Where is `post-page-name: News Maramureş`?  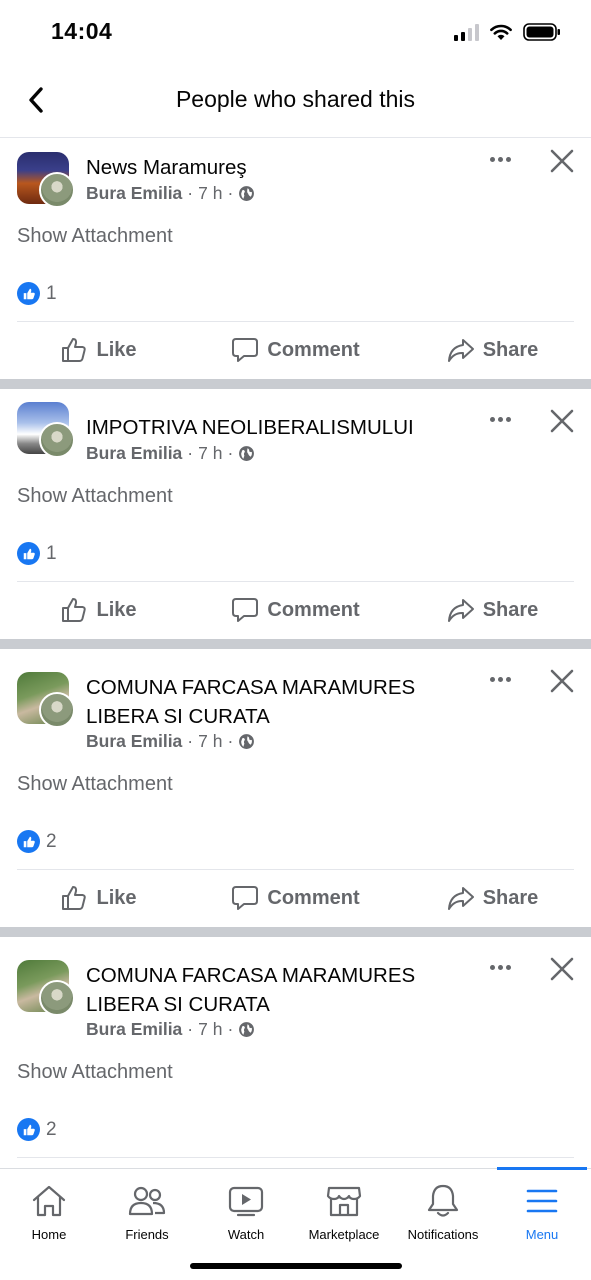
post-page-name: News Maramureş is located at coordinates (276, 167).